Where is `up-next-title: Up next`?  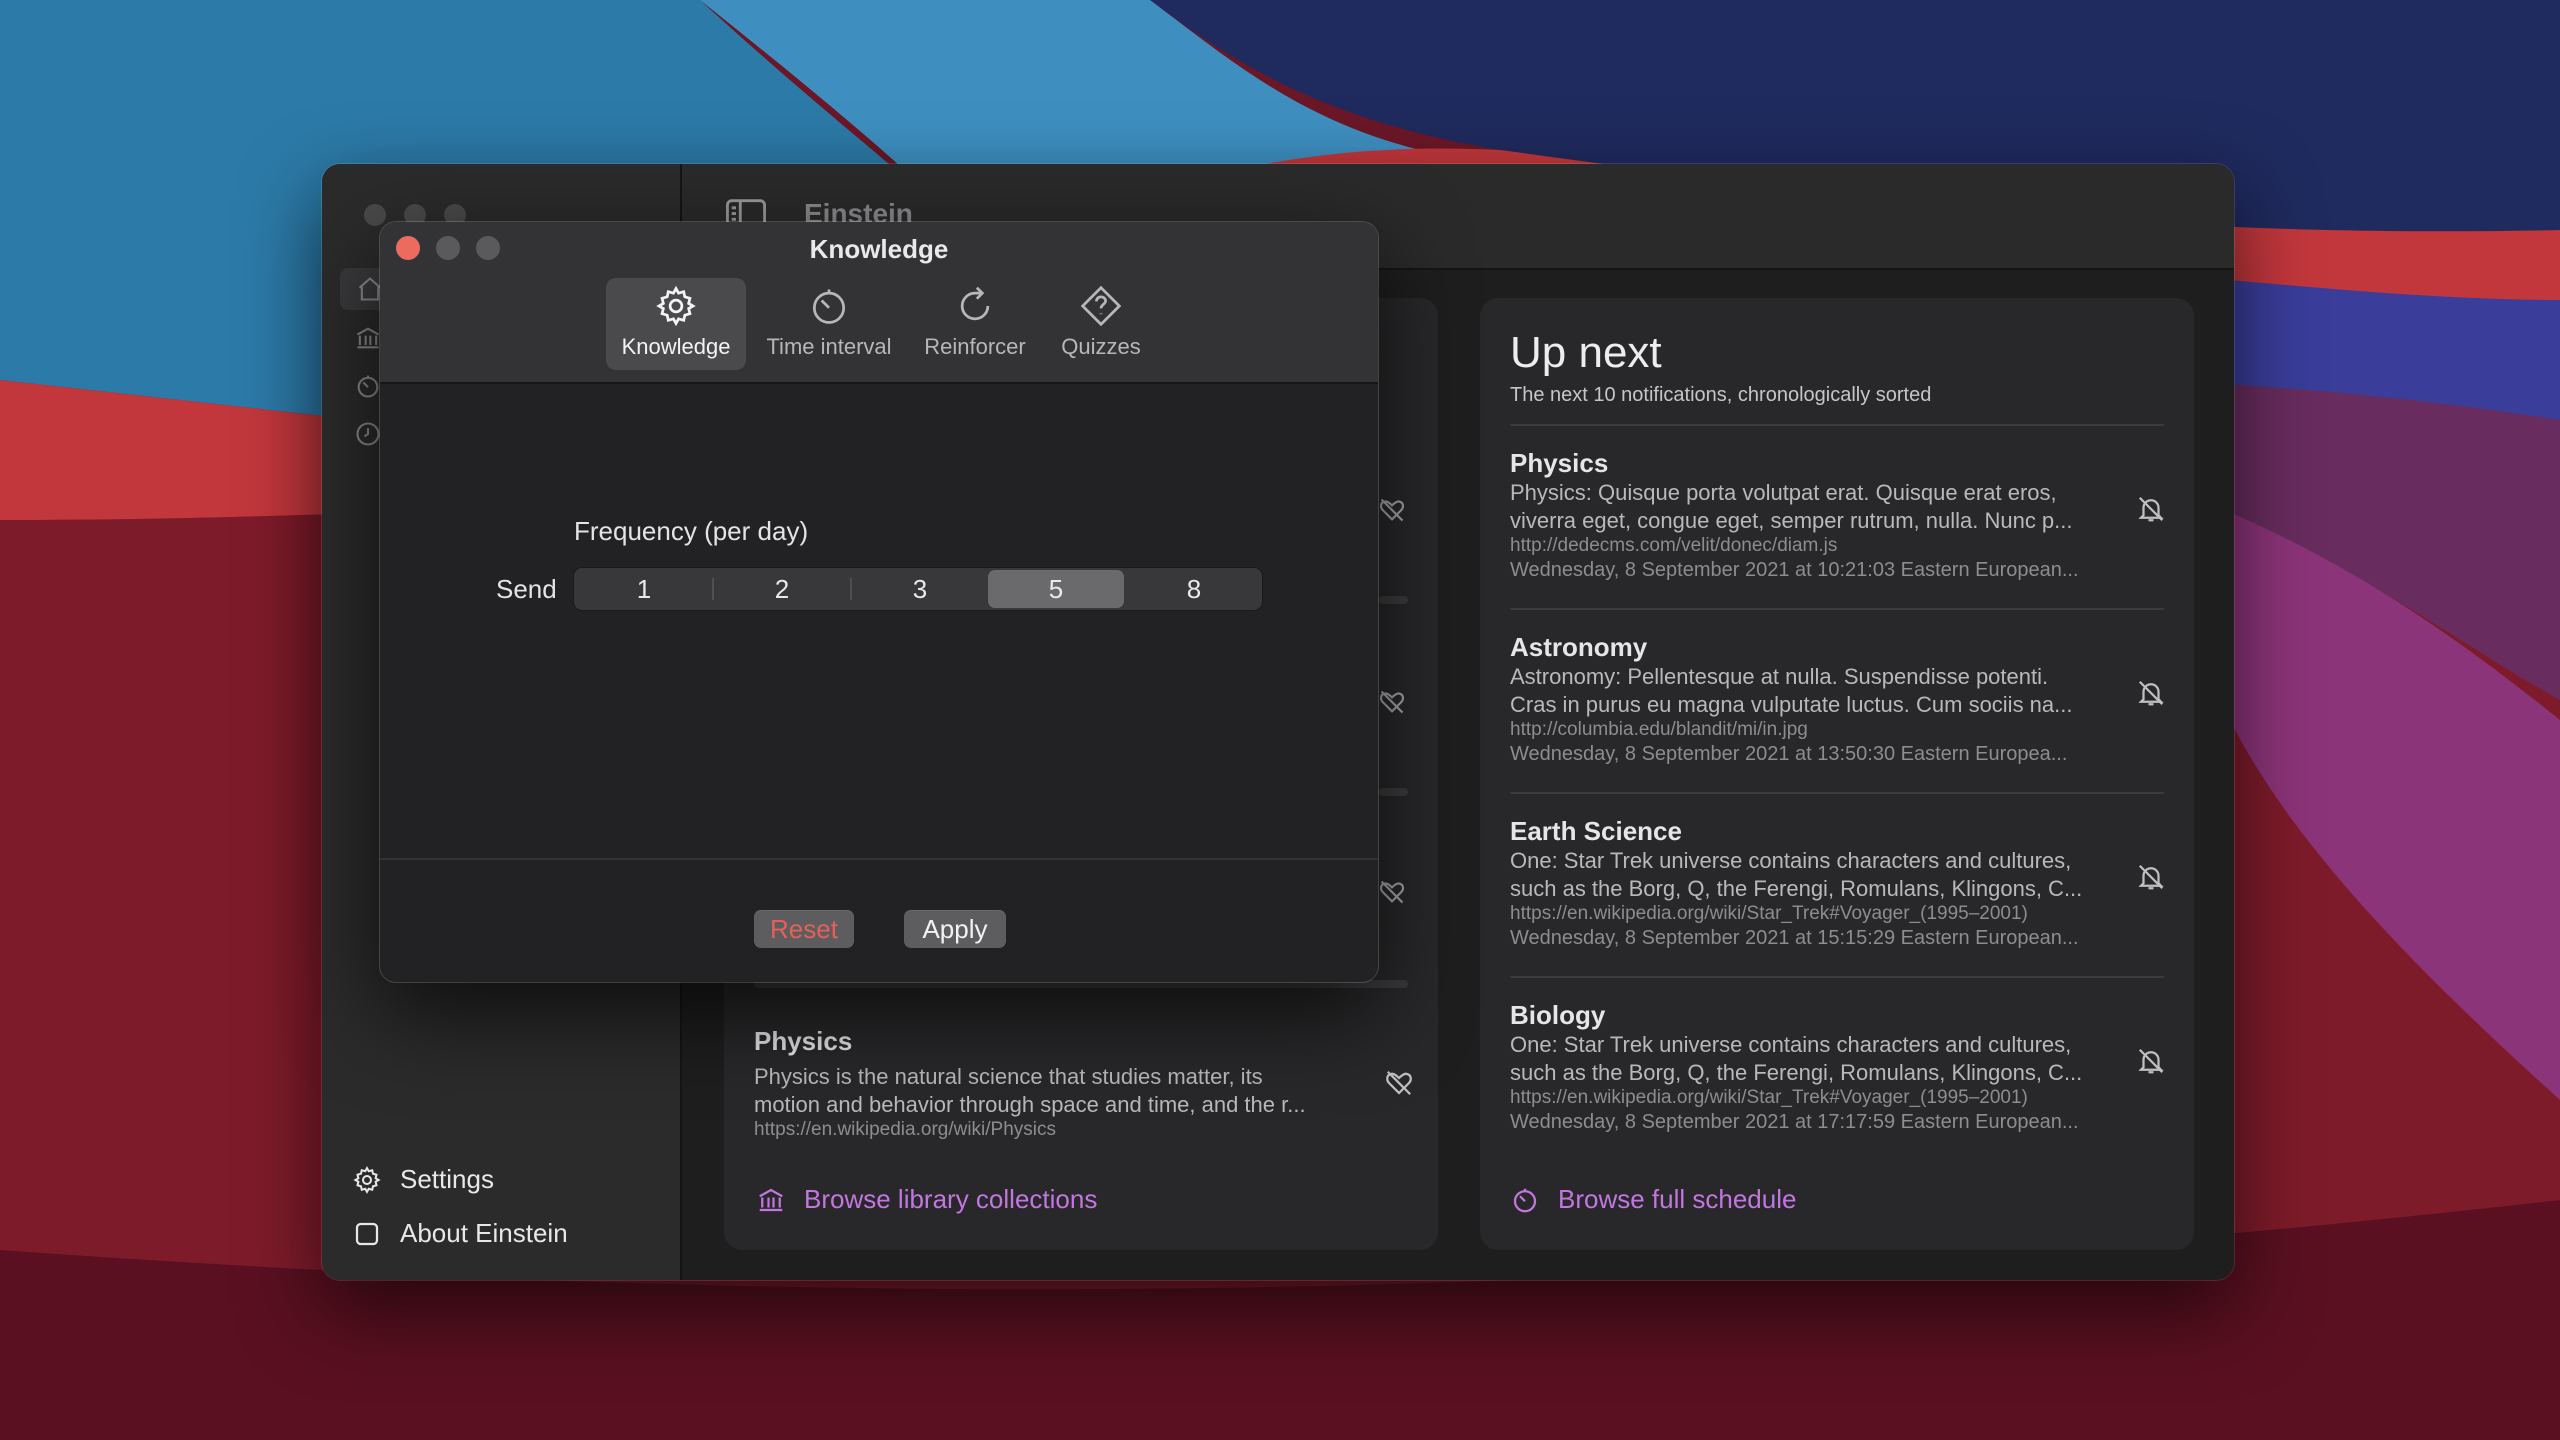
up-next-title: Up next is located at coordinates (1586, 352).